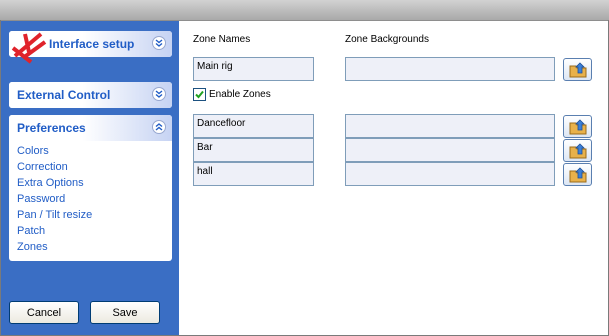 The image size is (609, 336). Describe the element at coordinates (253, 150) in the screenshot. I see `zone-name-field: Bar` at that location.